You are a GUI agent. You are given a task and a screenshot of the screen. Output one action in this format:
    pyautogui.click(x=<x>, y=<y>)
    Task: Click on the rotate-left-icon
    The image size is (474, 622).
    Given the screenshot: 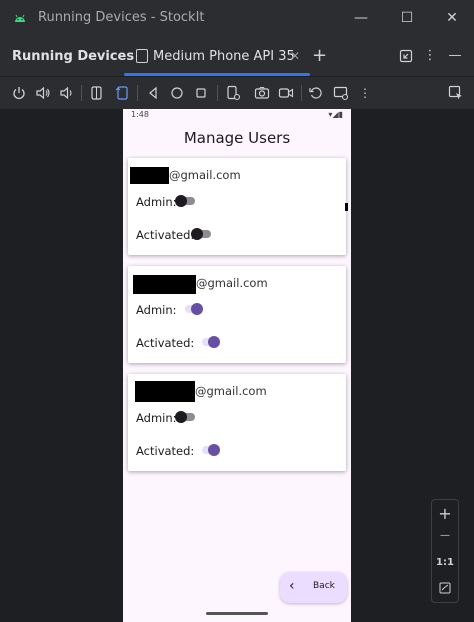 What is the action you would take?
    pyautogui.click(x=97, y=93)
    